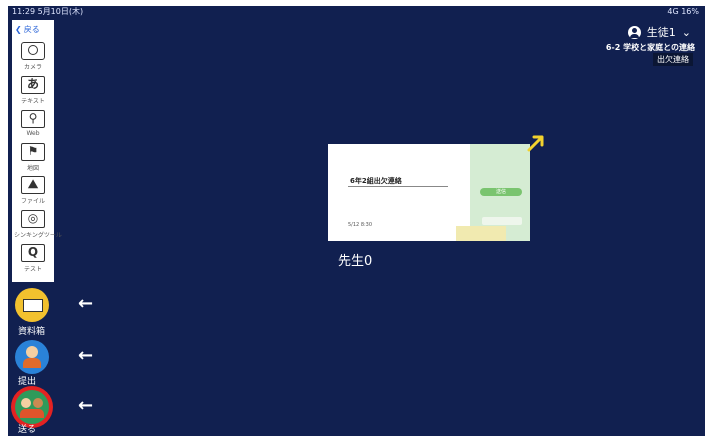 The height and width of the screenshot is (439, 713). I want to click on text-icon: あ, so click(33, 85).